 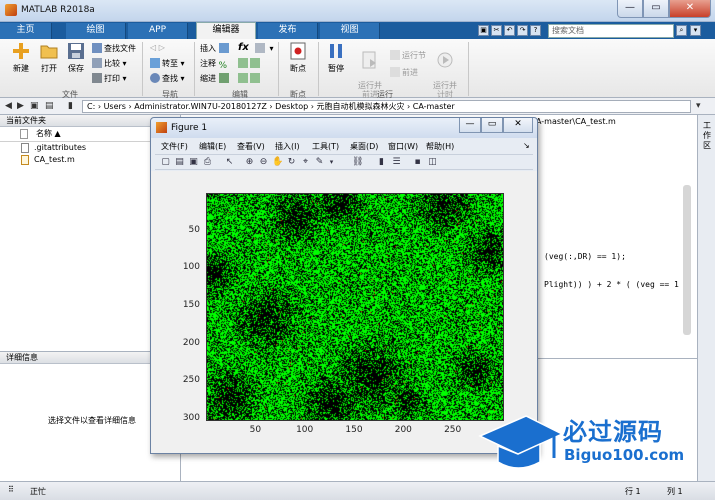 I want to click on compare-icon, so click(x=97, y=63).